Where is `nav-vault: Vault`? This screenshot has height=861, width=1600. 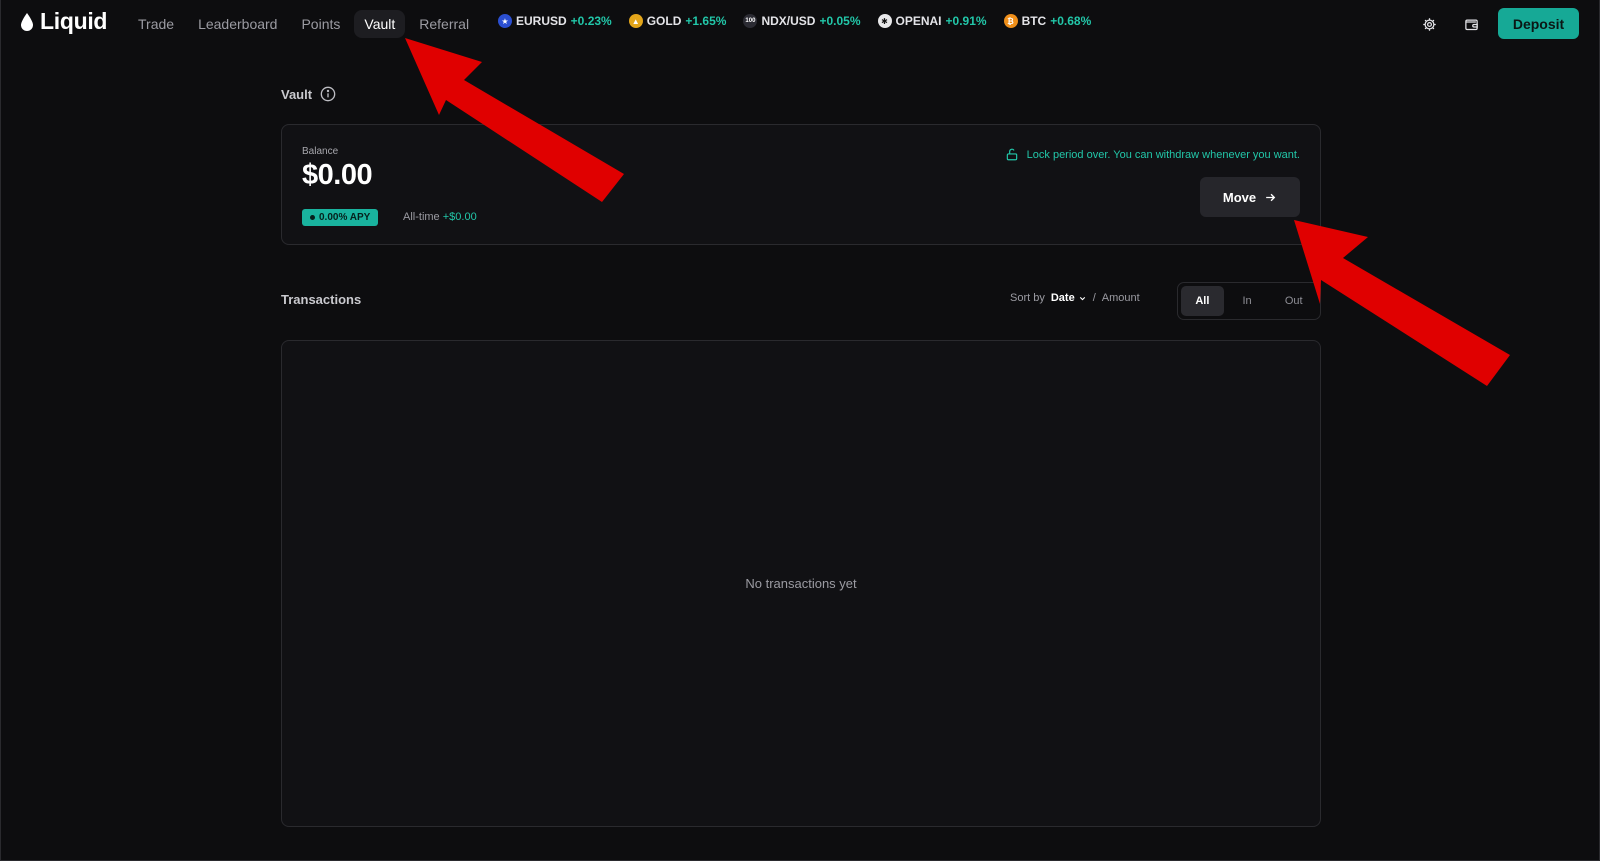
nav-vault: Vault is located at coordinates (380, 24).